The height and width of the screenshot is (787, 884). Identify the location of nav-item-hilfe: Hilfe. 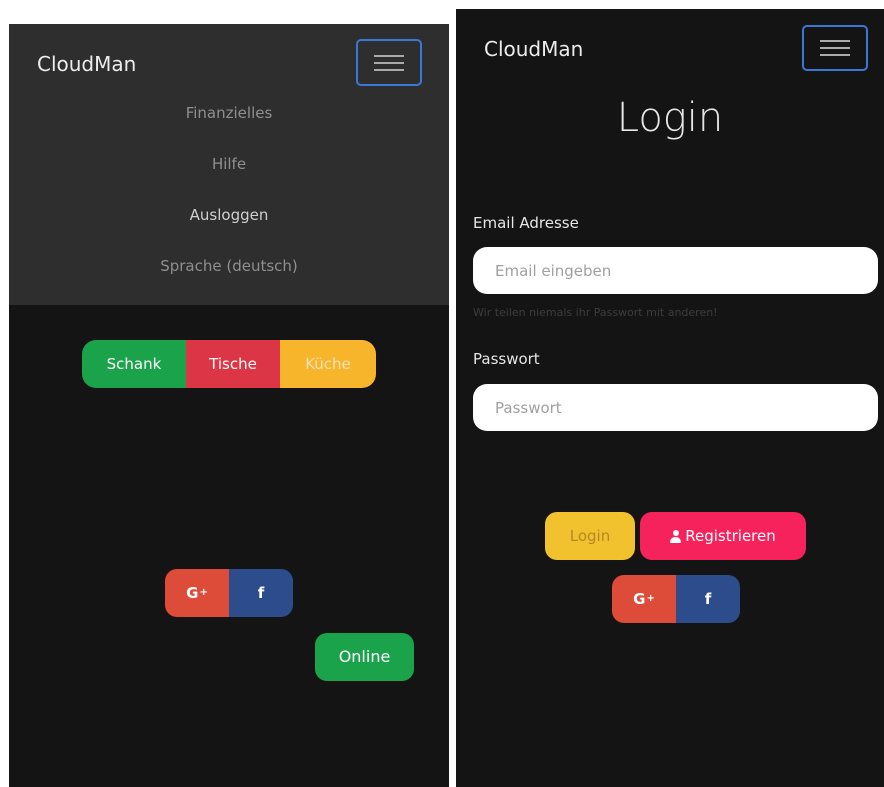
(229, 164).